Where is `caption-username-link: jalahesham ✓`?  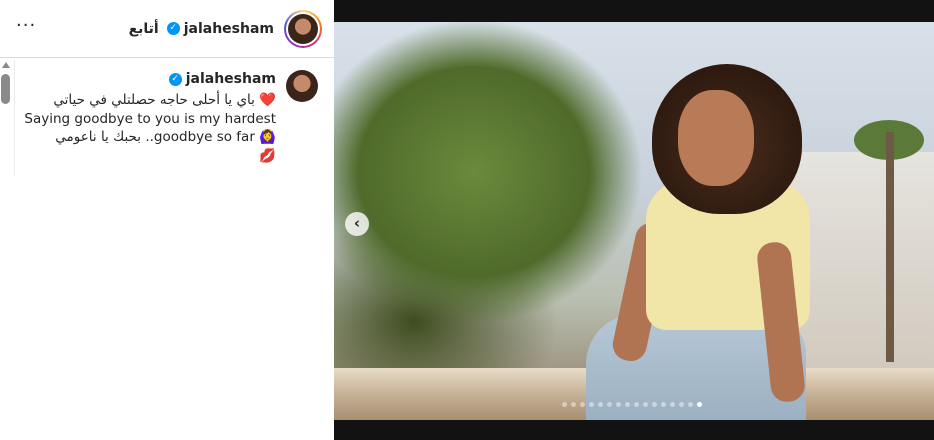
caption-username-link: jalahesham ✓ is located at coordinates (222, 79).